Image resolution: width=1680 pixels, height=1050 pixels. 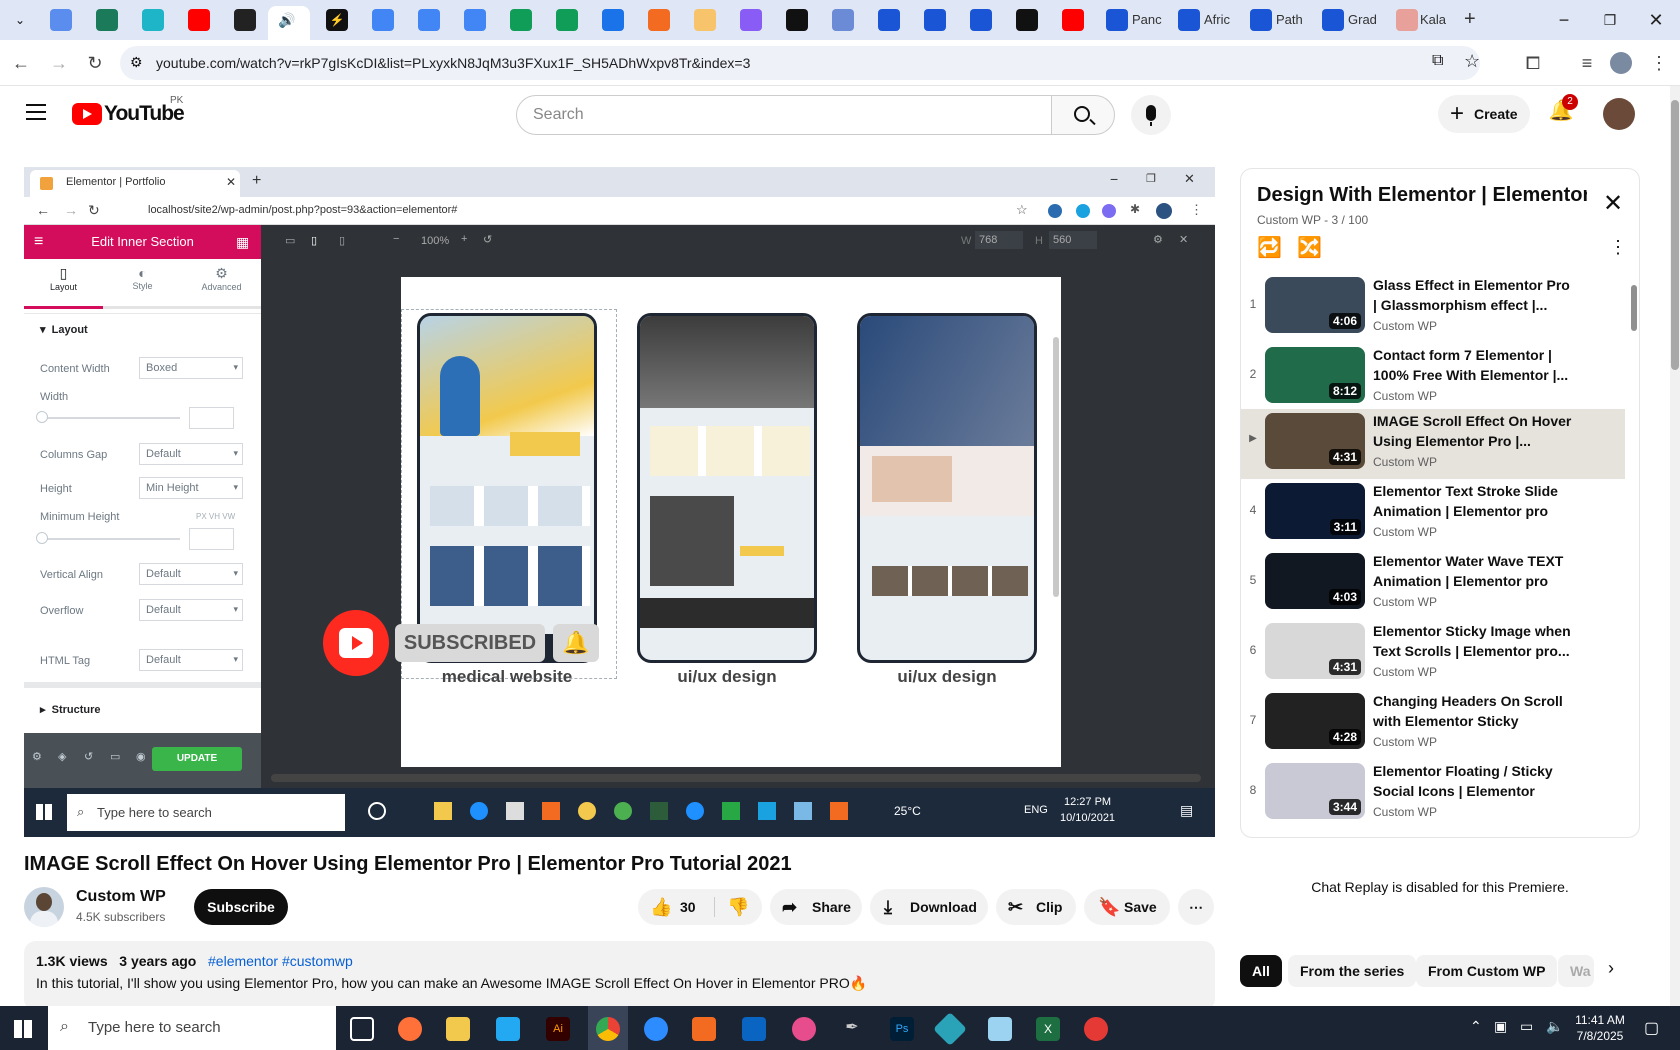 What do you see at coordinates (1048, 1029) in the screenshot?
I see `excel-icon: X` at bounding box center [1048, 1029].